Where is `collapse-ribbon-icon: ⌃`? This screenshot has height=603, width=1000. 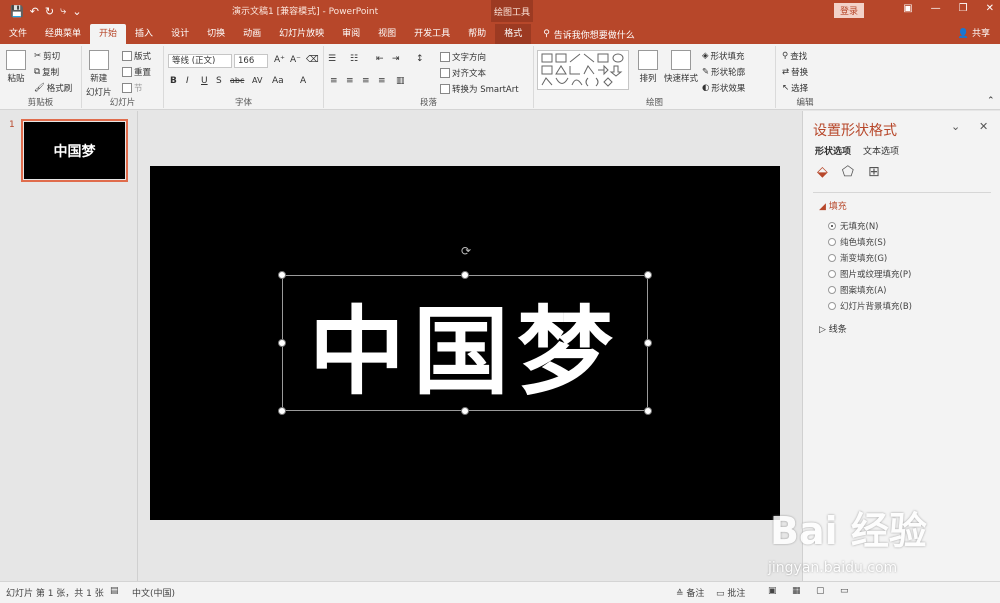 collapse-ribbon-icon: ⌃ is located at coordinates (991, 101).